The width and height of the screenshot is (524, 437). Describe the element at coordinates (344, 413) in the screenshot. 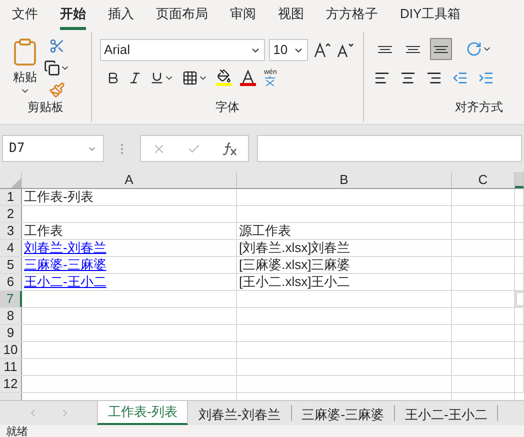

I see `sheet-tab: 三麻婆-三麻婆` at that location.